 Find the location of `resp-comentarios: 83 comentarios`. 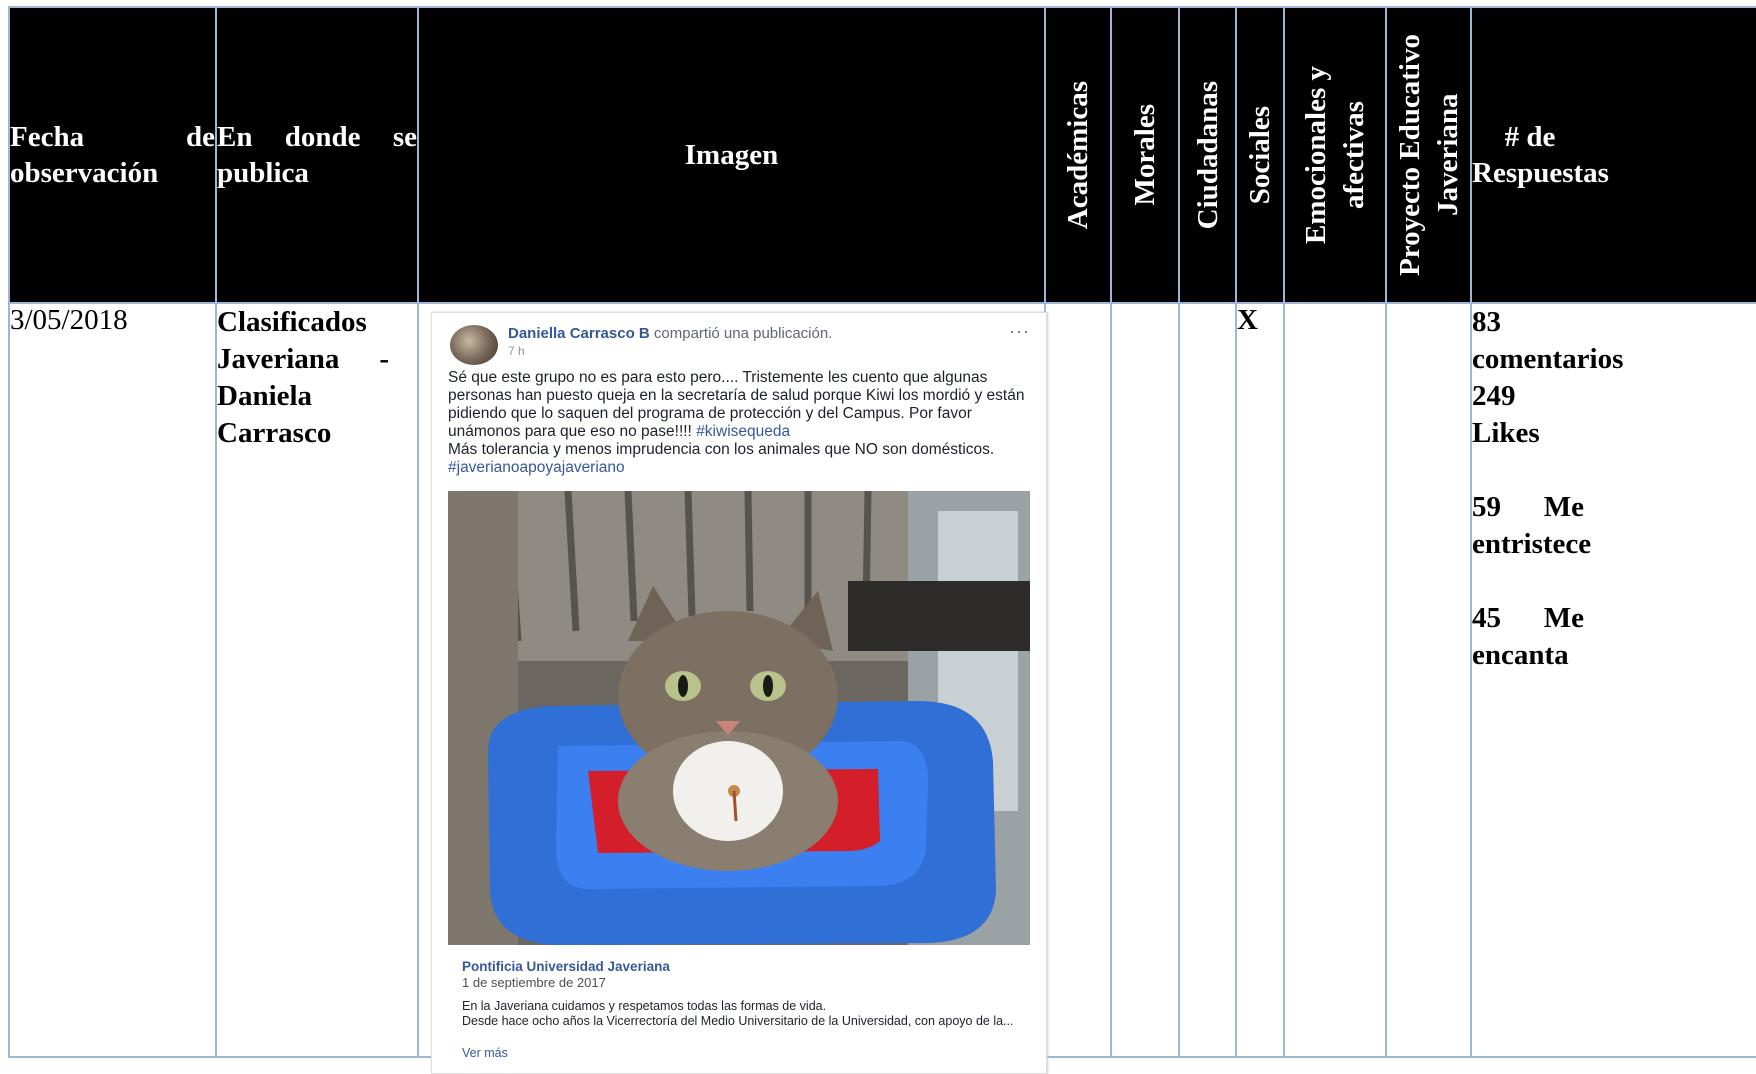

resp-comentarios: 83 comentarios is located at coordinates (1548, 340).